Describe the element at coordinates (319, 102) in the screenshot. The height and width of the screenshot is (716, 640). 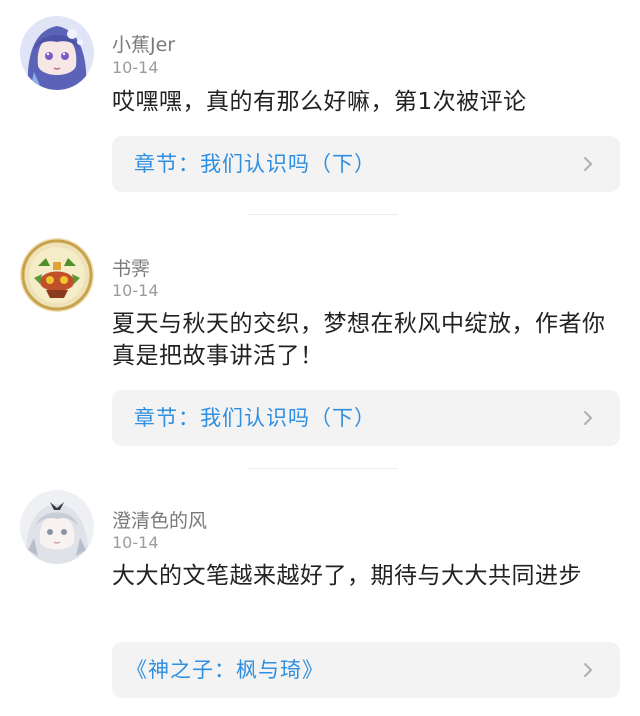
I see `comment-text: 哎嘿嘿，真的有那么好嘛，第1次被评论` at that location.